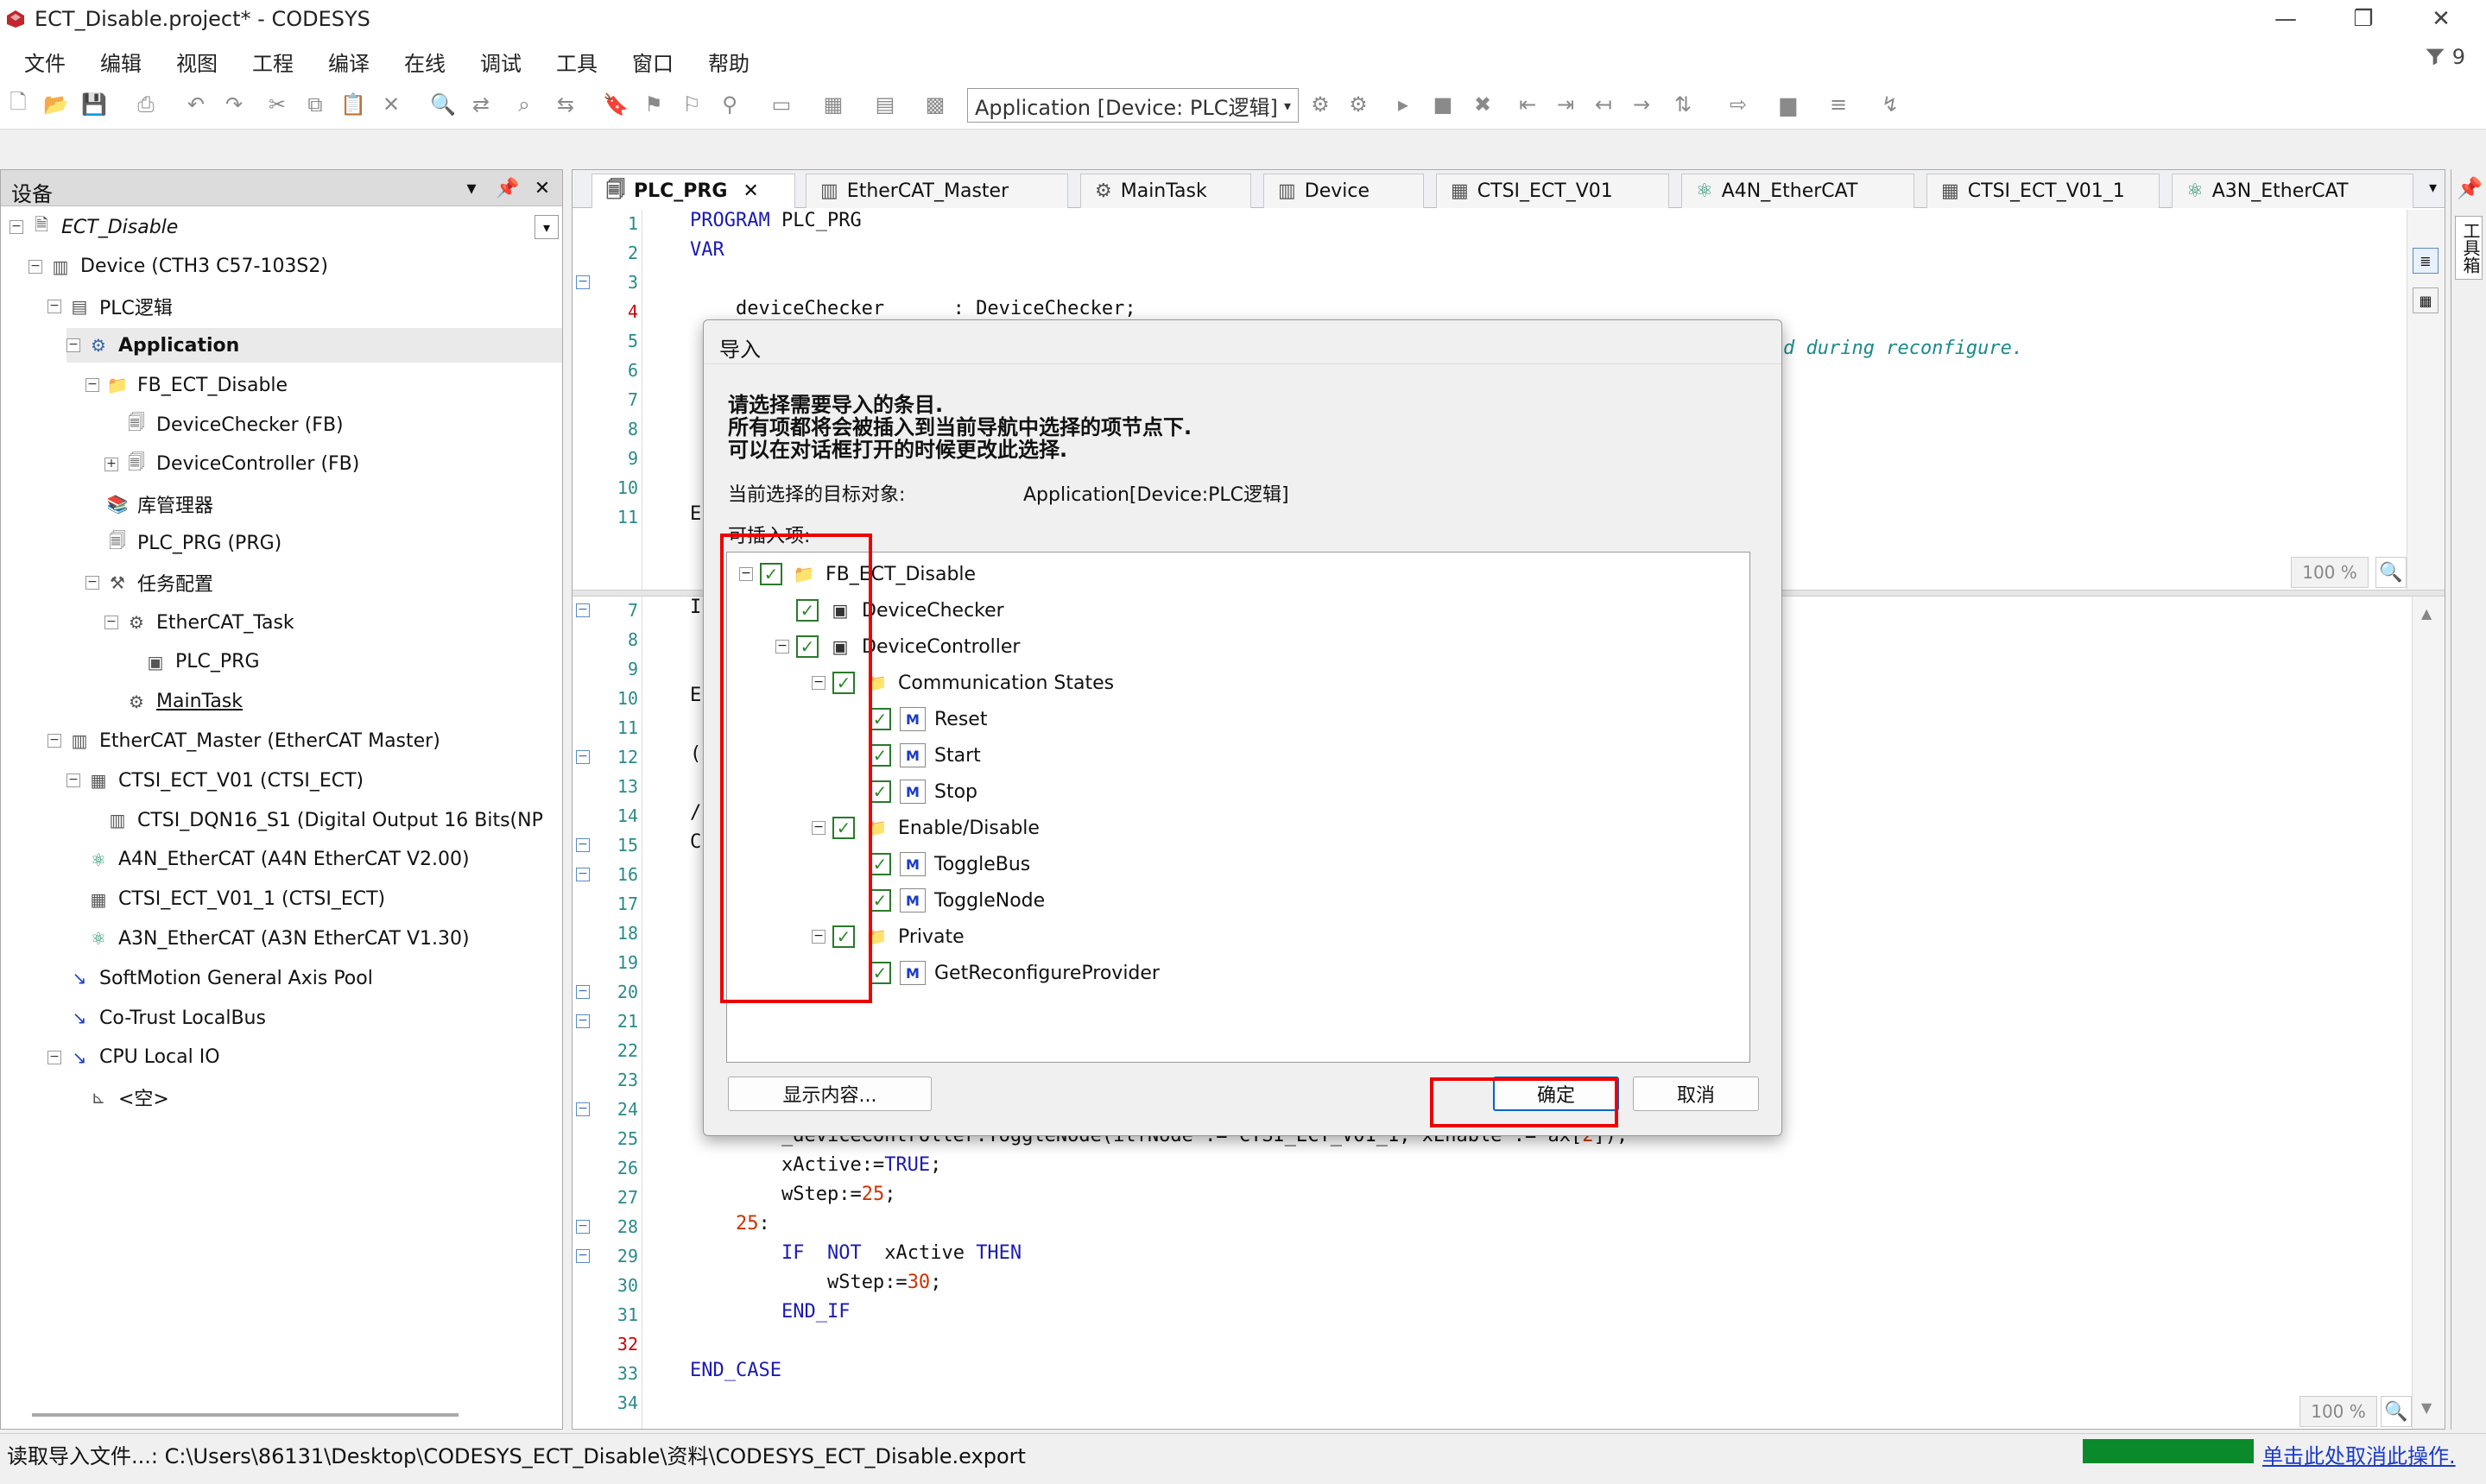 The image size is (2486, 1484). What do you see at coordinates (524, 104) in the screenshot?
I see `find-all-icon: ⌕` at bounding box center [524, 104].